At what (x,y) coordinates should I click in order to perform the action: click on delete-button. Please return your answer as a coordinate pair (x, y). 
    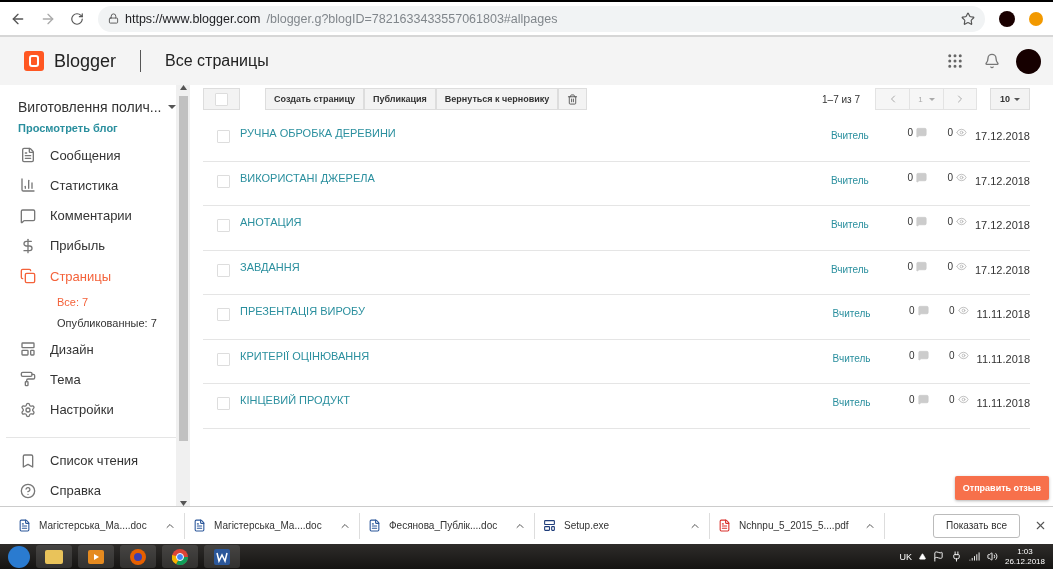
    Looking at the image, I should click on (573, 99).